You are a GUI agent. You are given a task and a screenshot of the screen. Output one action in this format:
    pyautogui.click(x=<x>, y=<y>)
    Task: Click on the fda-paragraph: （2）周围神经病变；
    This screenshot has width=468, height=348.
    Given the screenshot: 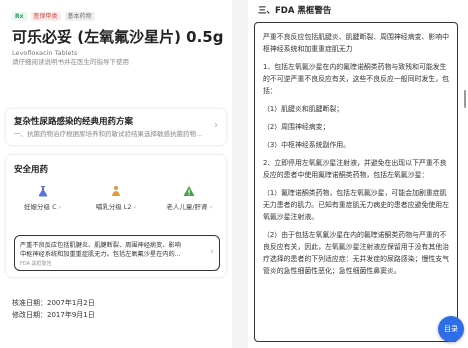 What is the action you would take?
    pyautogui.click(x=296, y=127)
    